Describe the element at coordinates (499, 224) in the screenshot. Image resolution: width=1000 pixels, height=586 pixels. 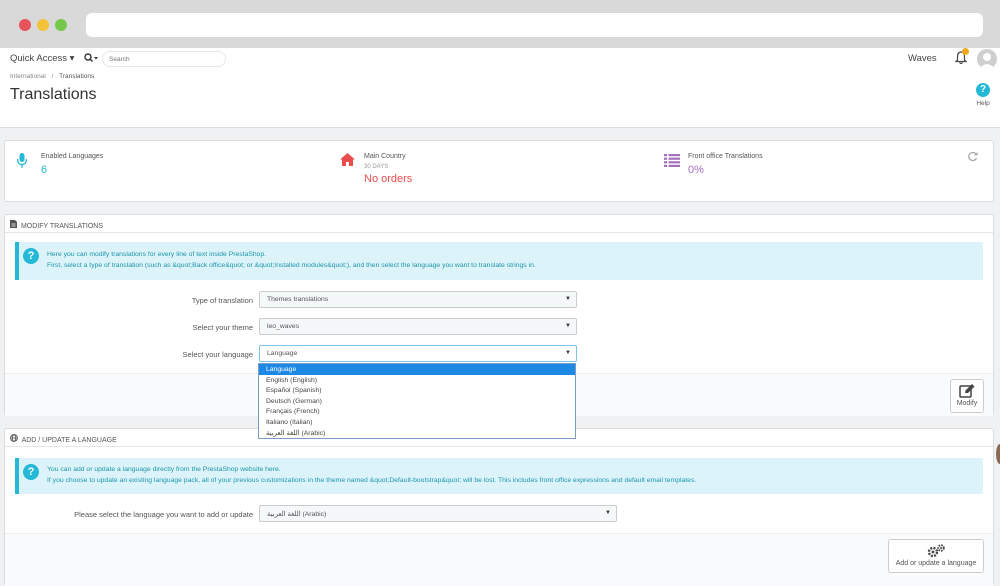
I see `panel-heading: MODIFY TRANSLATIONS` at that location.